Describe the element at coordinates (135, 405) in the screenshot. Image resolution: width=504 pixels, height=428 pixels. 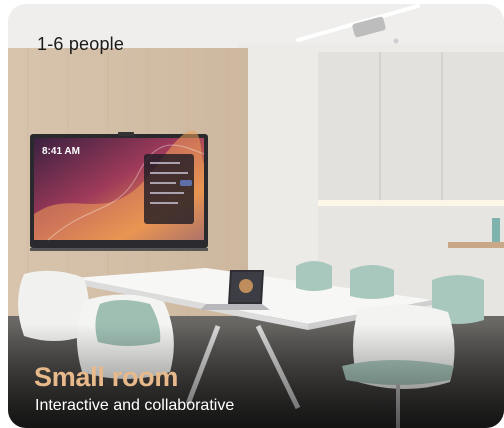
I see `room-subtitle: Interactive and collaborative` at that location.